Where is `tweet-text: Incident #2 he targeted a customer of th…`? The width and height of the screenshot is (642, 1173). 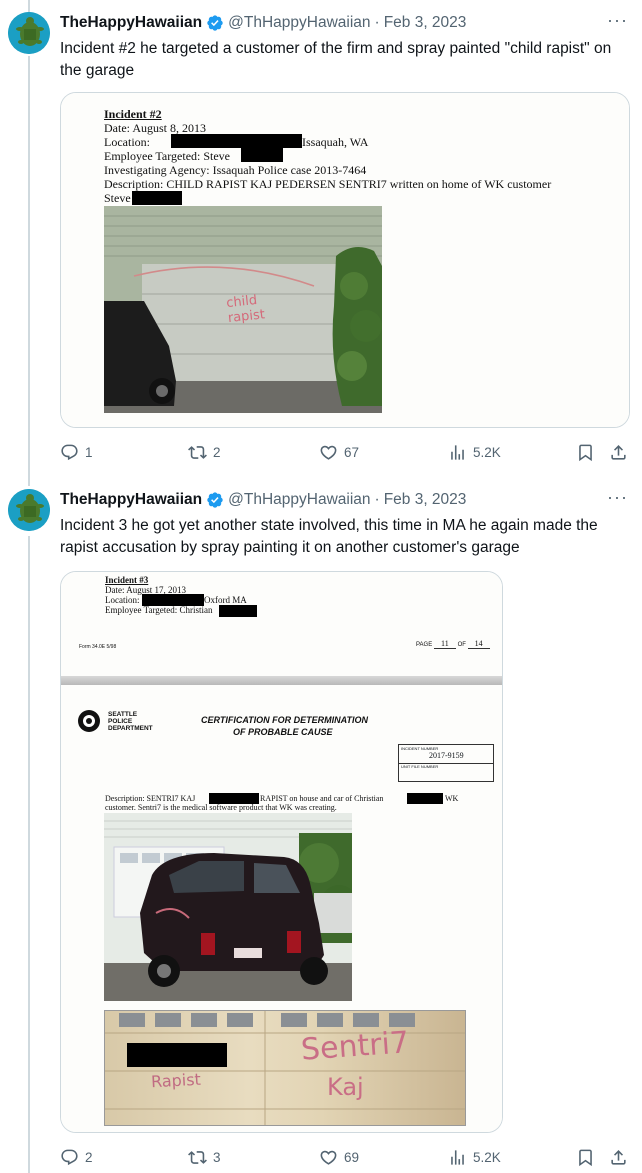
tweet-text: Incident #2 he targeted a customer of th… is located at coordinates (336, 59).